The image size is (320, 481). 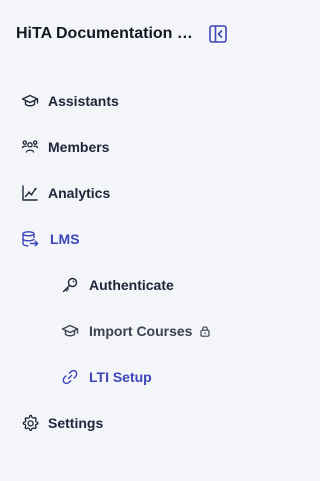 I want to click on lock-icon, so click(x=205, y=331).